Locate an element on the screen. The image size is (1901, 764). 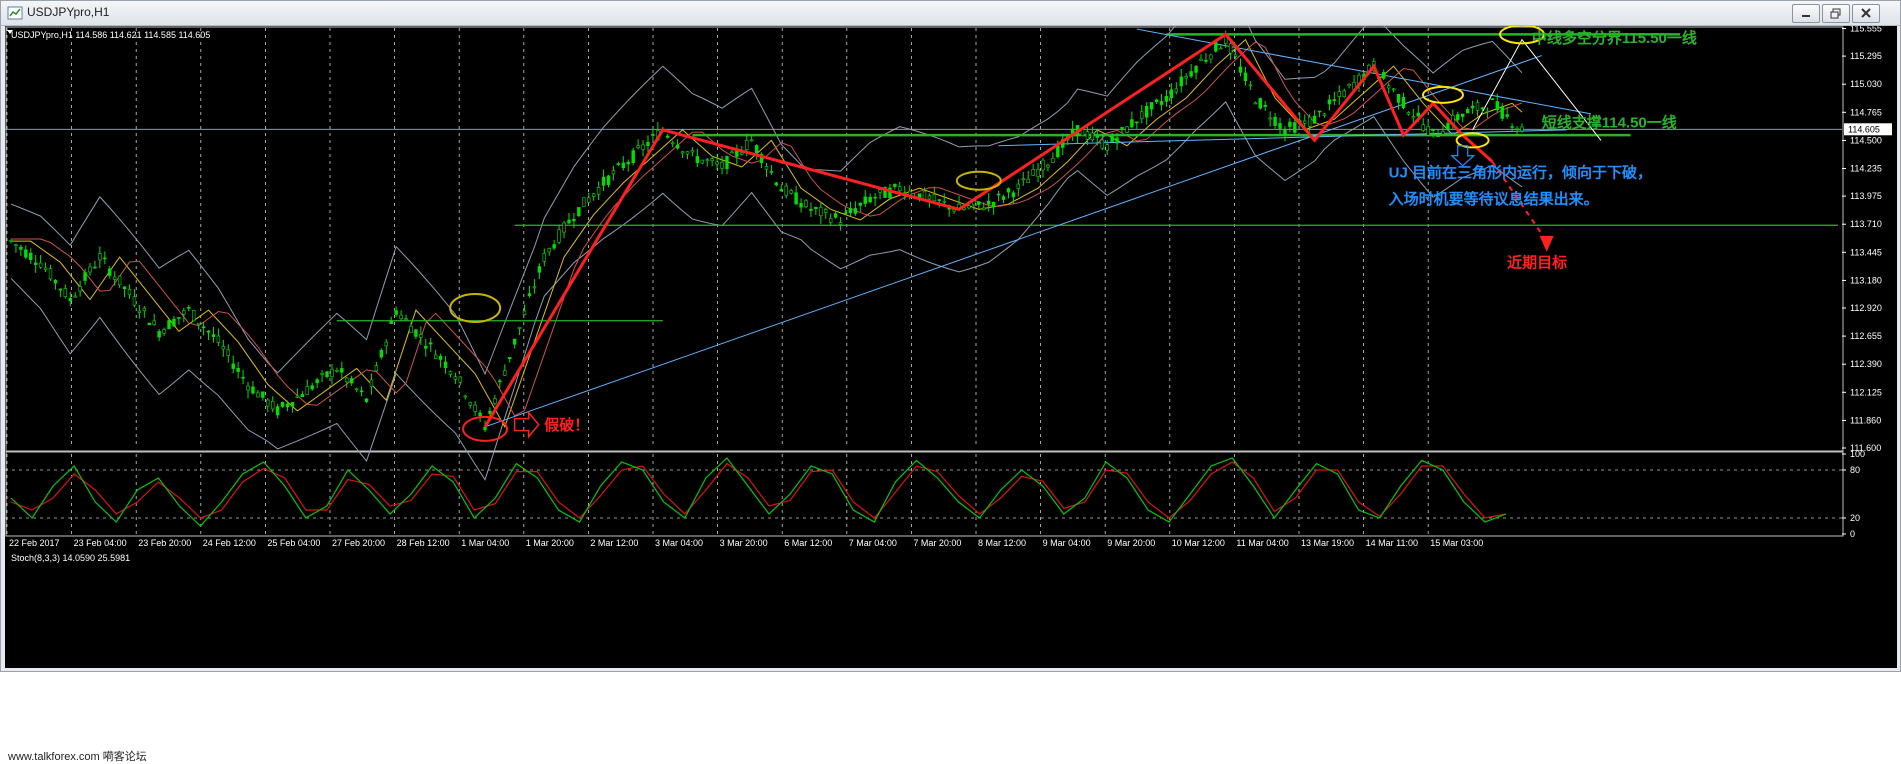
time-tick-label: 23 Feb 20:00 is located at coordinates (164, 543).